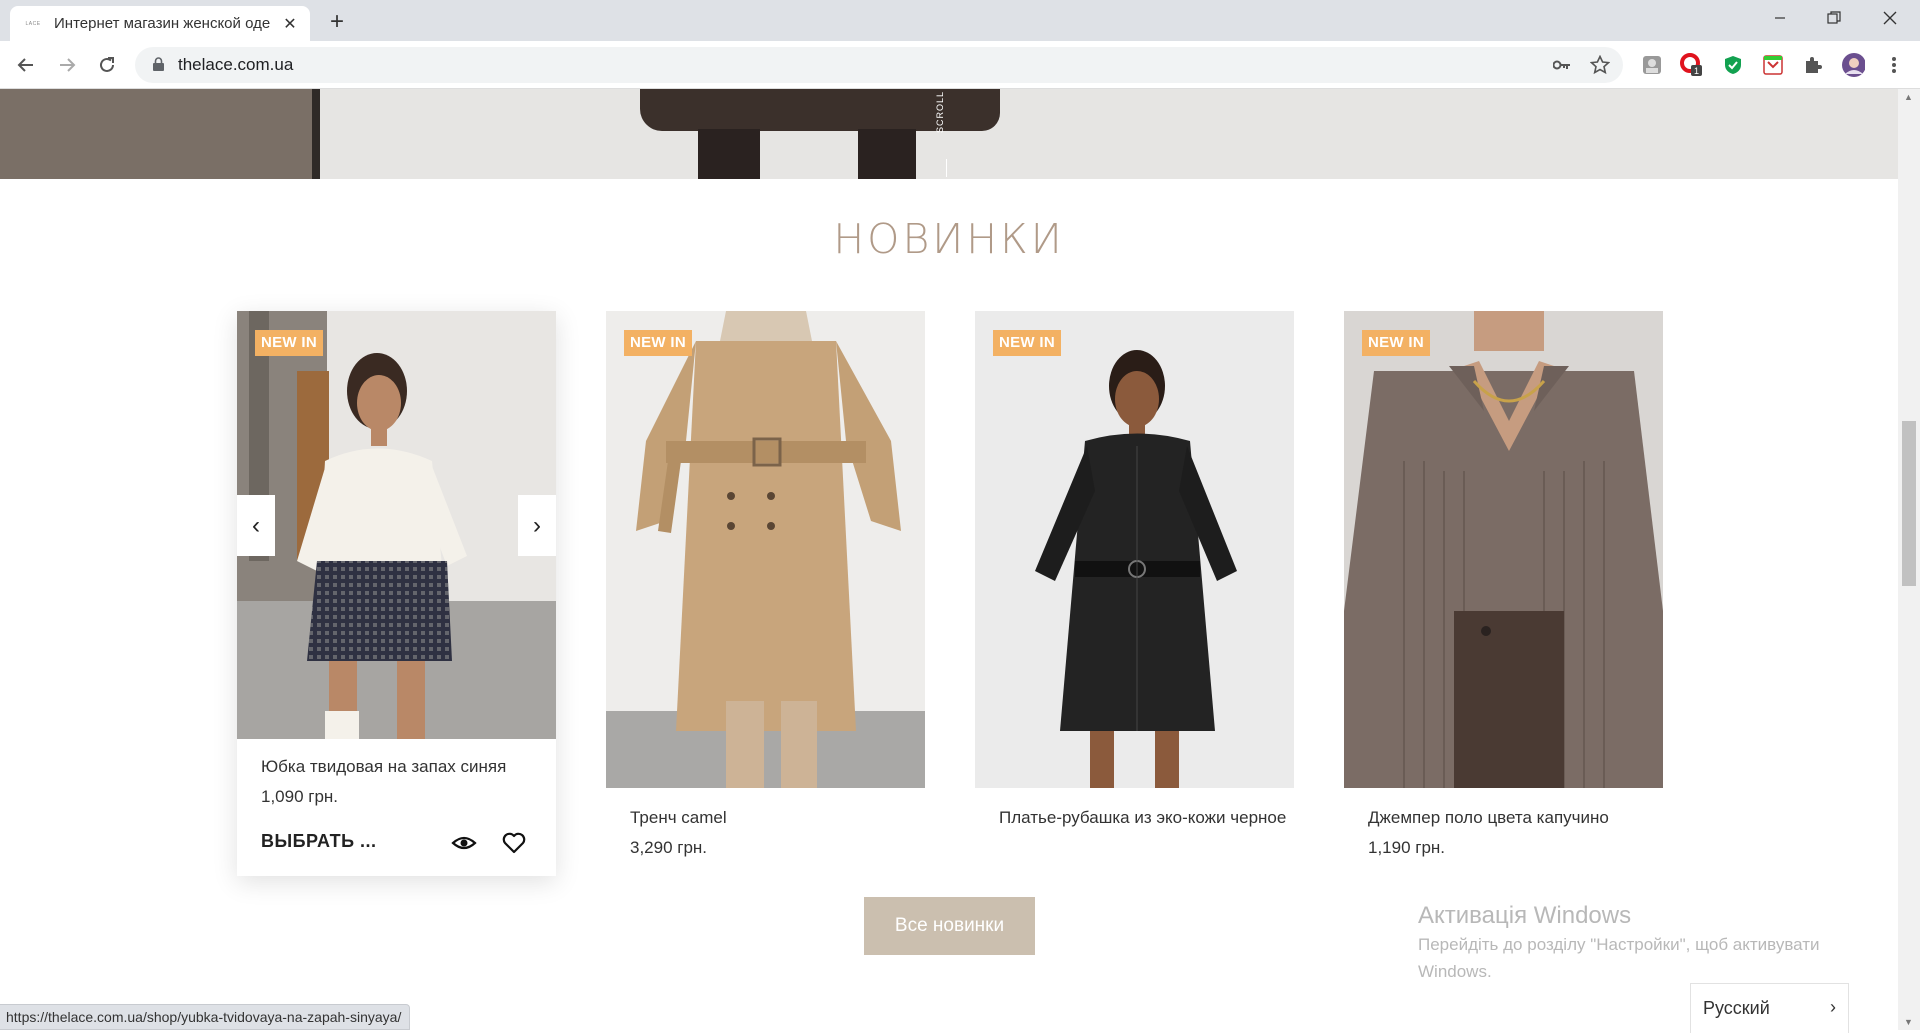 The height and width of the screenshot is (1033, 1920). Describe the element at coordinates (940, 111) in the screenshot. I see `scroll-label: SCROLL` at that location.